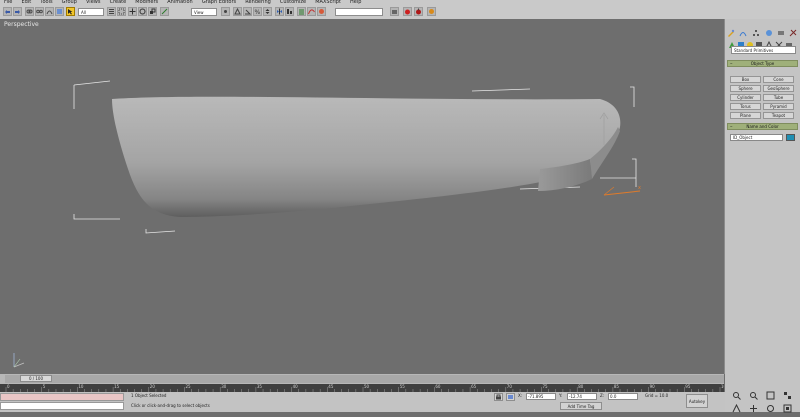 Image resolution: width=800 pixels, height=417 pixels. Describe the element at coordinates (736, 392) in the screenshot. I see `zoom-icon` at that location.